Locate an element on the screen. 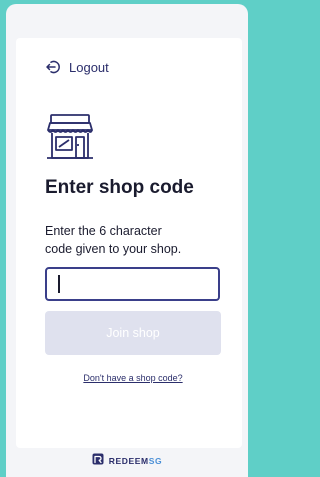 Image resolution: width=320 pixels, height=477 pixels. brand-redeem: REDEEM is located at coordinates (128, 461).